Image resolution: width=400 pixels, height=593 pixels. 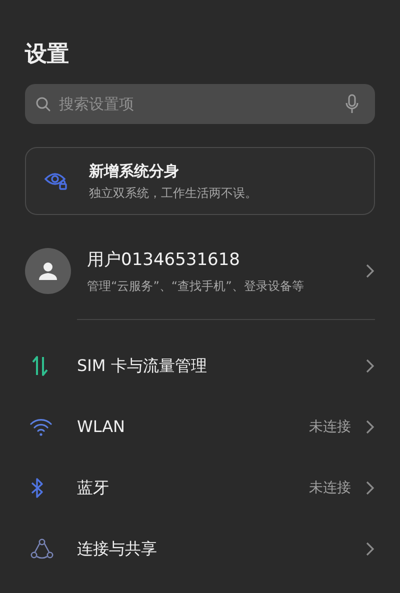 I want to click on row-label: 连接与共享, so click(x=117, y=549).